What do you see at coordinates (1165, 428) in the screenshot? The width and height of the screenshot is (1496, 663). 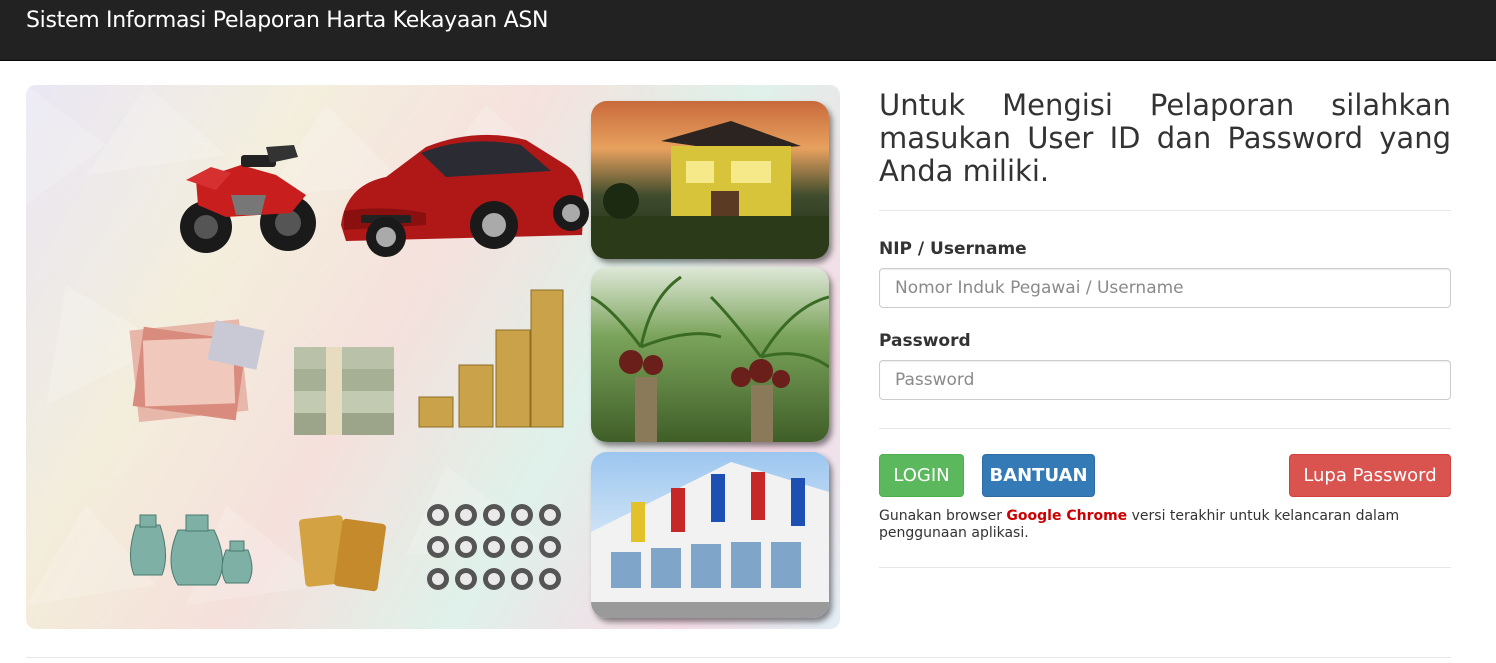 I see `divider-middle` at bounding box center [1165, 428].